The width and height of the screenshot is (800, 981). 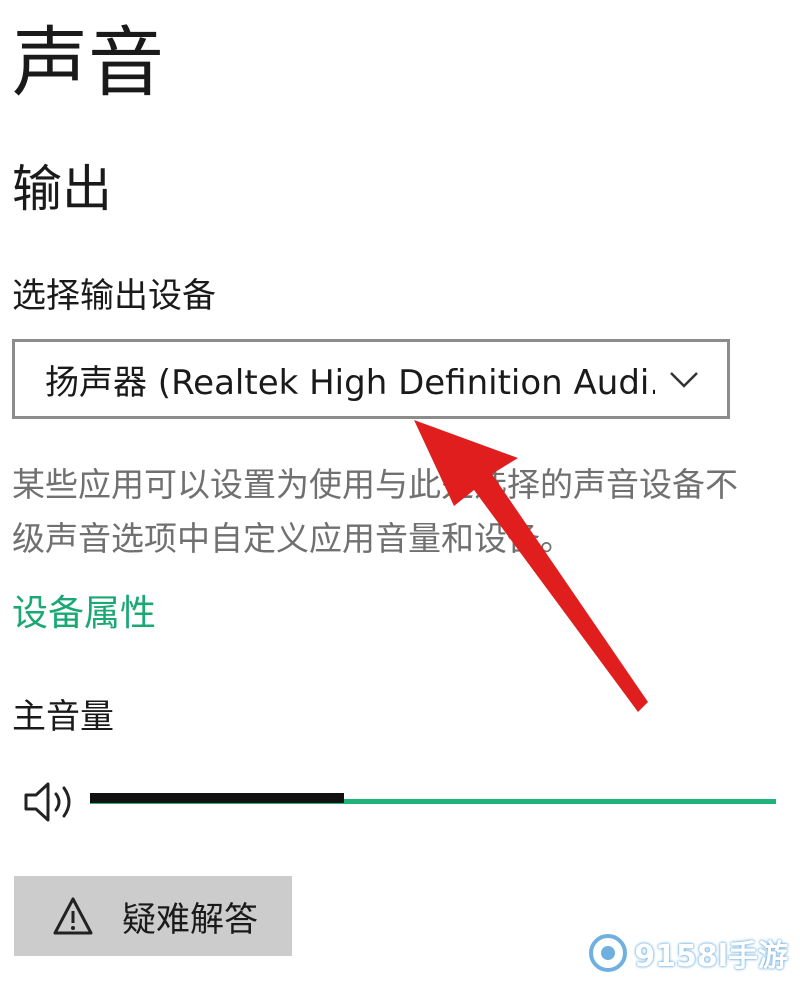 What do you see at coordinates (88, 62) in the screenshot?
I see `page-title: 声音` at bounding box center [88, 62].